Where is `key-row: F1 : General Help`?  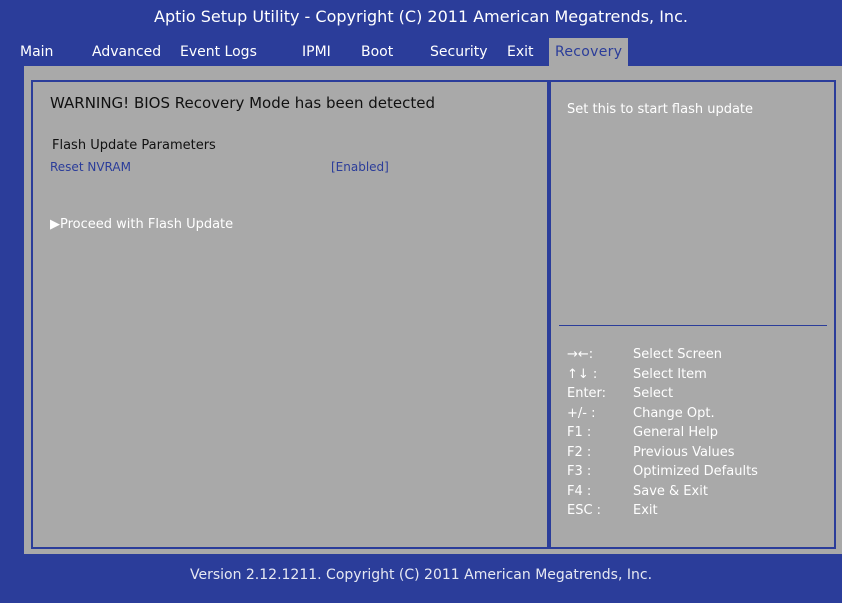
key-row: F1 : General Help is located at coordinates (697, 433).